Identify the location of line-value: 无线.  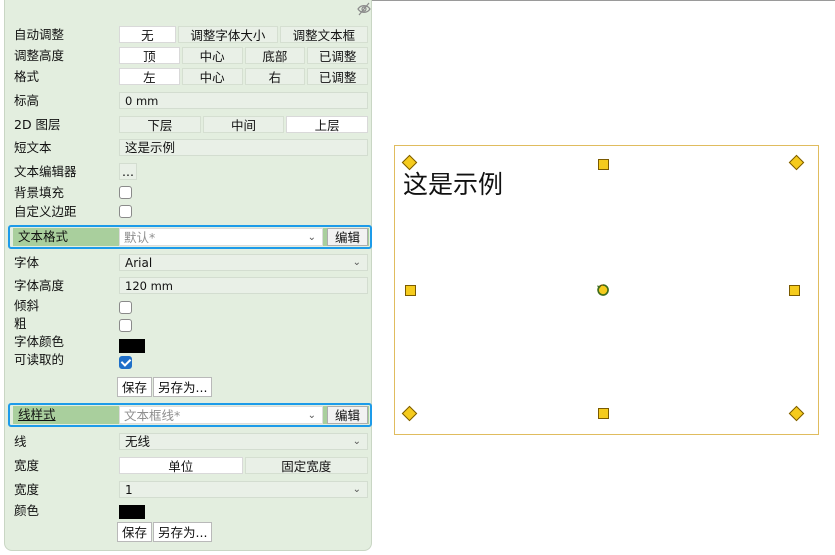
(138, 441).